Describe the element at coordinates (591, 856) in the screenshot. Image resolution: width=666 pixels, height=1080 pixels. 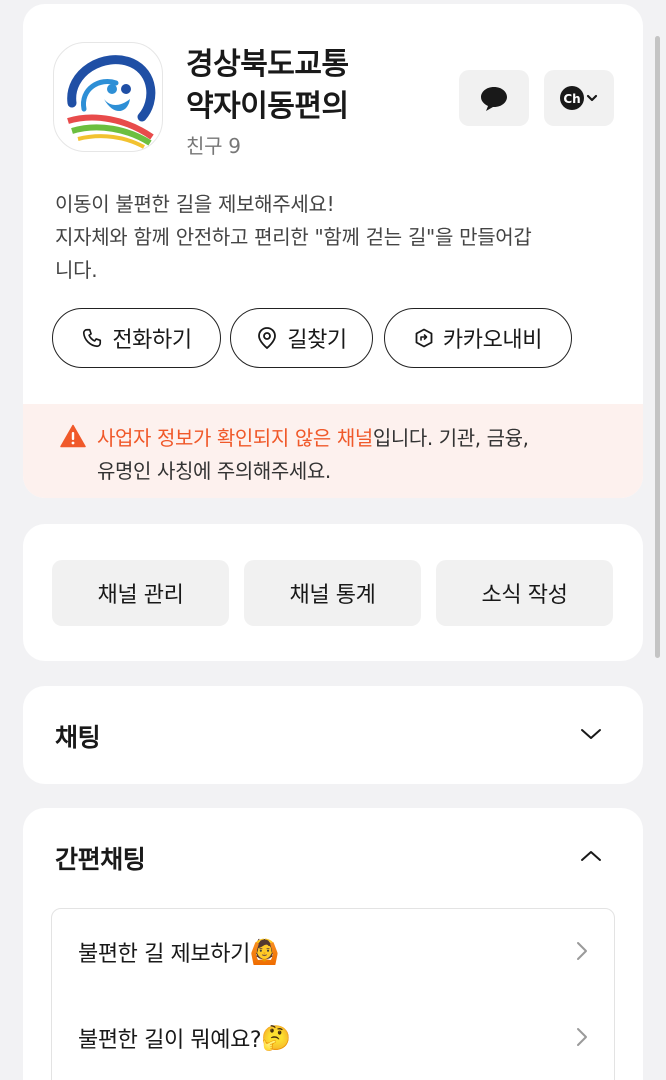
I see `chevron-up-icon` at that location.